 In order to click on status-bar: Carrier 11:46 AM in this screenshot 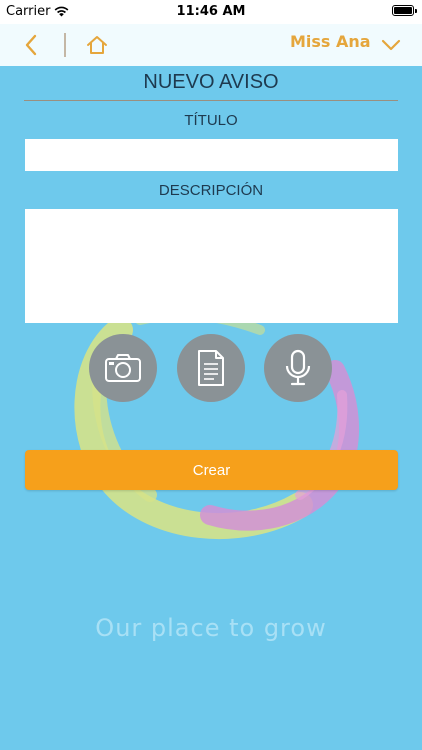, I will do `click(211, 12)`.